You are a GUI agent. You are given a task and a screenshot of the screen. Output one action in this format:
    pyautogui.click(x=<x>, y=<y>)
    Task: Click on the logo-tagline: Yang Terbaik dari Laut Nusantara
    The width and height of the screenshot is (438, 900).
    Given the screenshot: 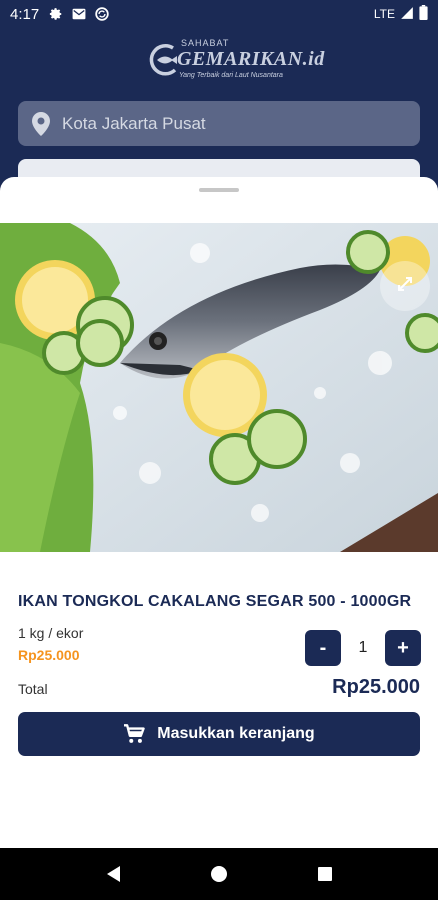 What is the action you would take?
    pyautogui.click(x=231, y=75)
    